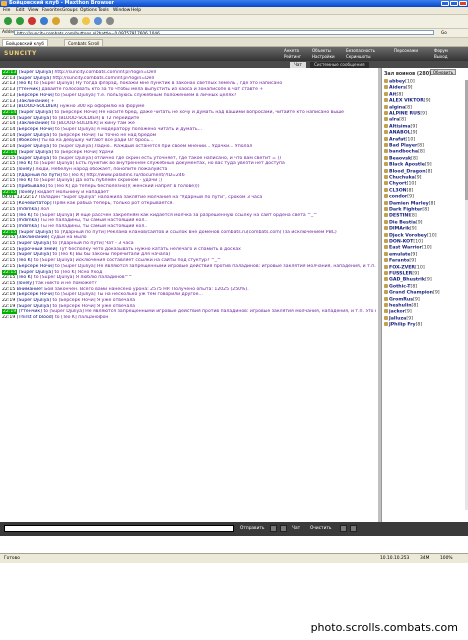 The height and width of the screenshot is (640, 468). What do you see at coordinates (405, 210) in the screenshot?
I see `user-name: Dark Fighter` at bounding box center [405, 210].